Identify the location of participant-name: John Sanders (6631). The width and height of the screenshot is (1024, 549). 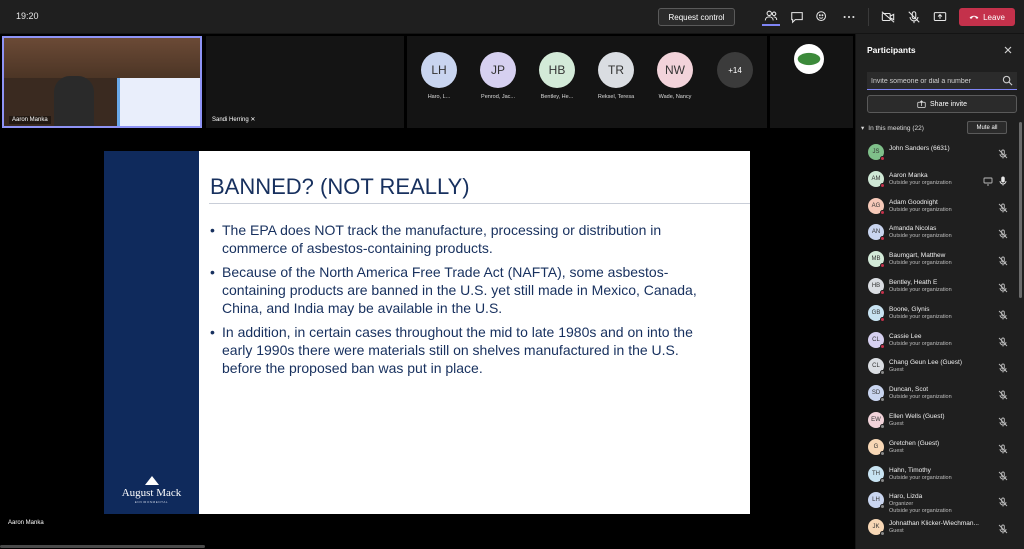
(919, 148).